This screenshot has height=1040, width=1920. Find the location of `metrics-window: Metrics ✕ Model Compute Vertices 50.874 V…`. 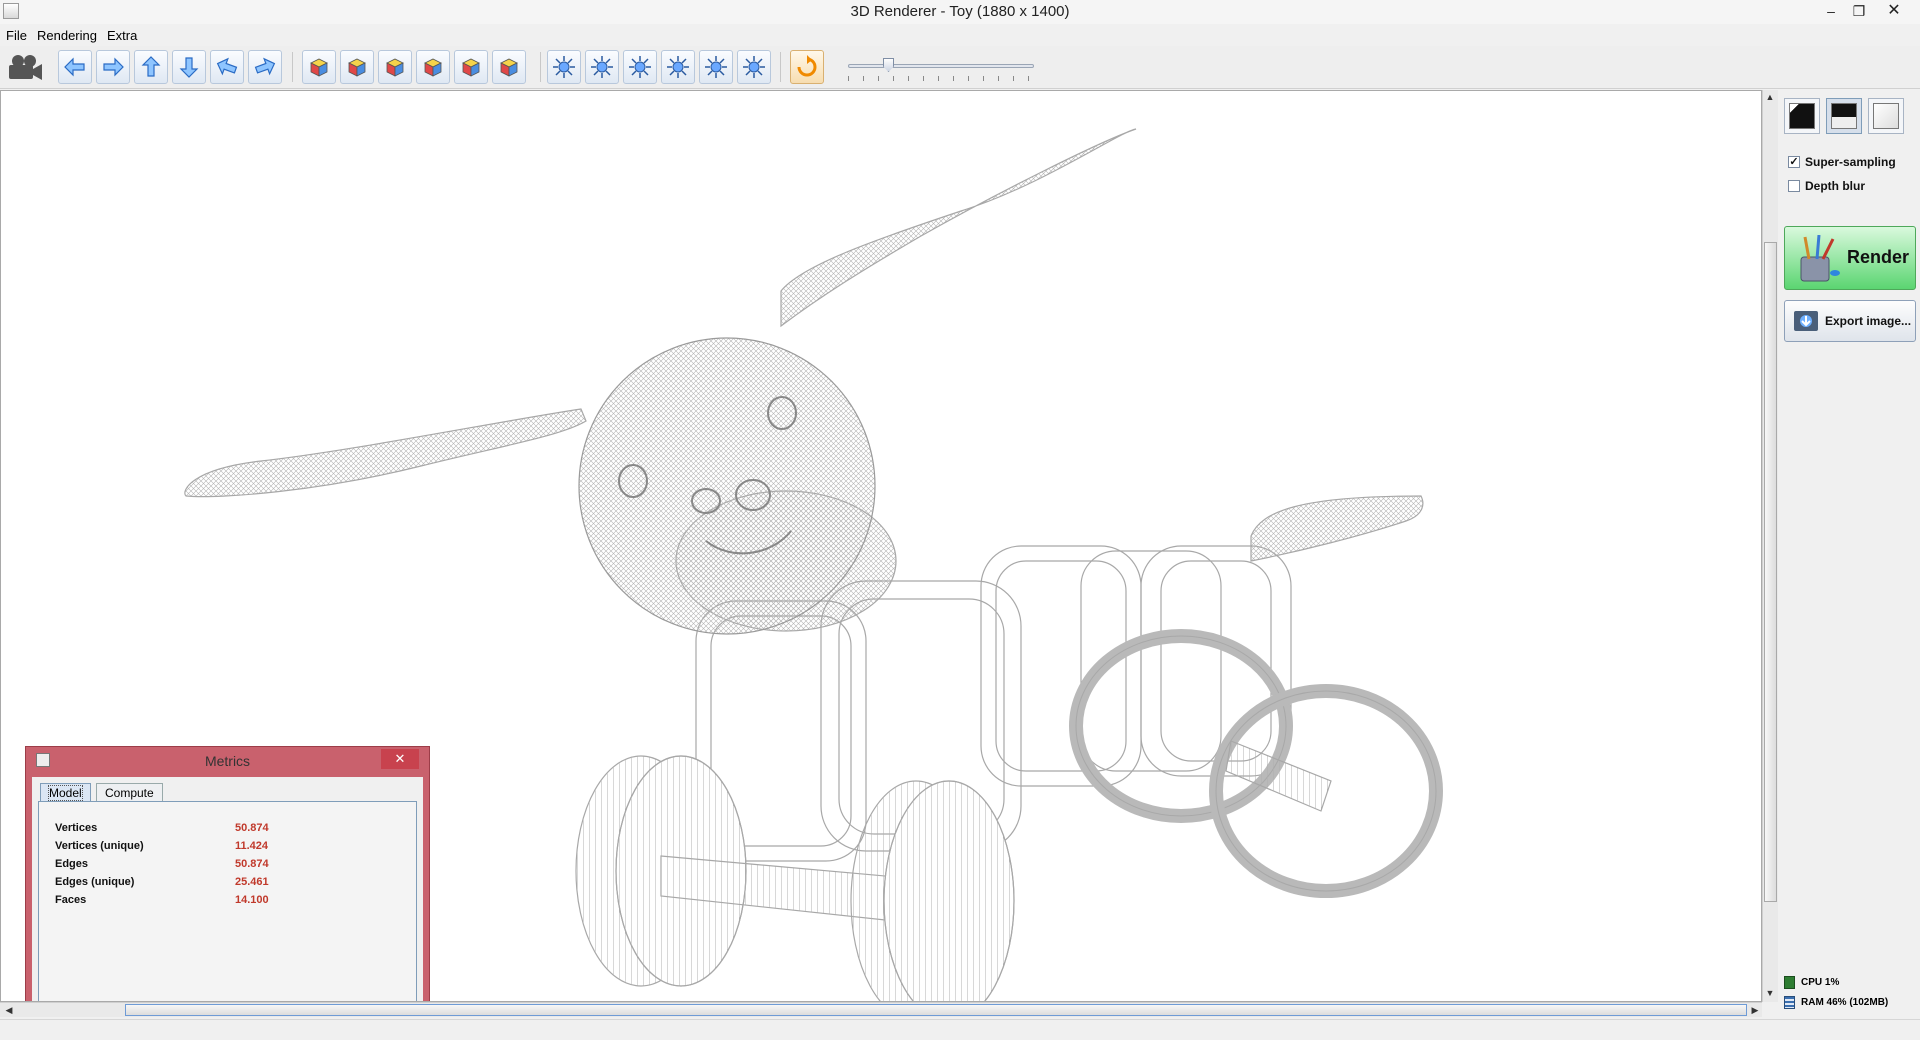

metrics-window: Metrics ✕ Model Compute Vertices 50.874 V… is located at coordinates (227, 873).